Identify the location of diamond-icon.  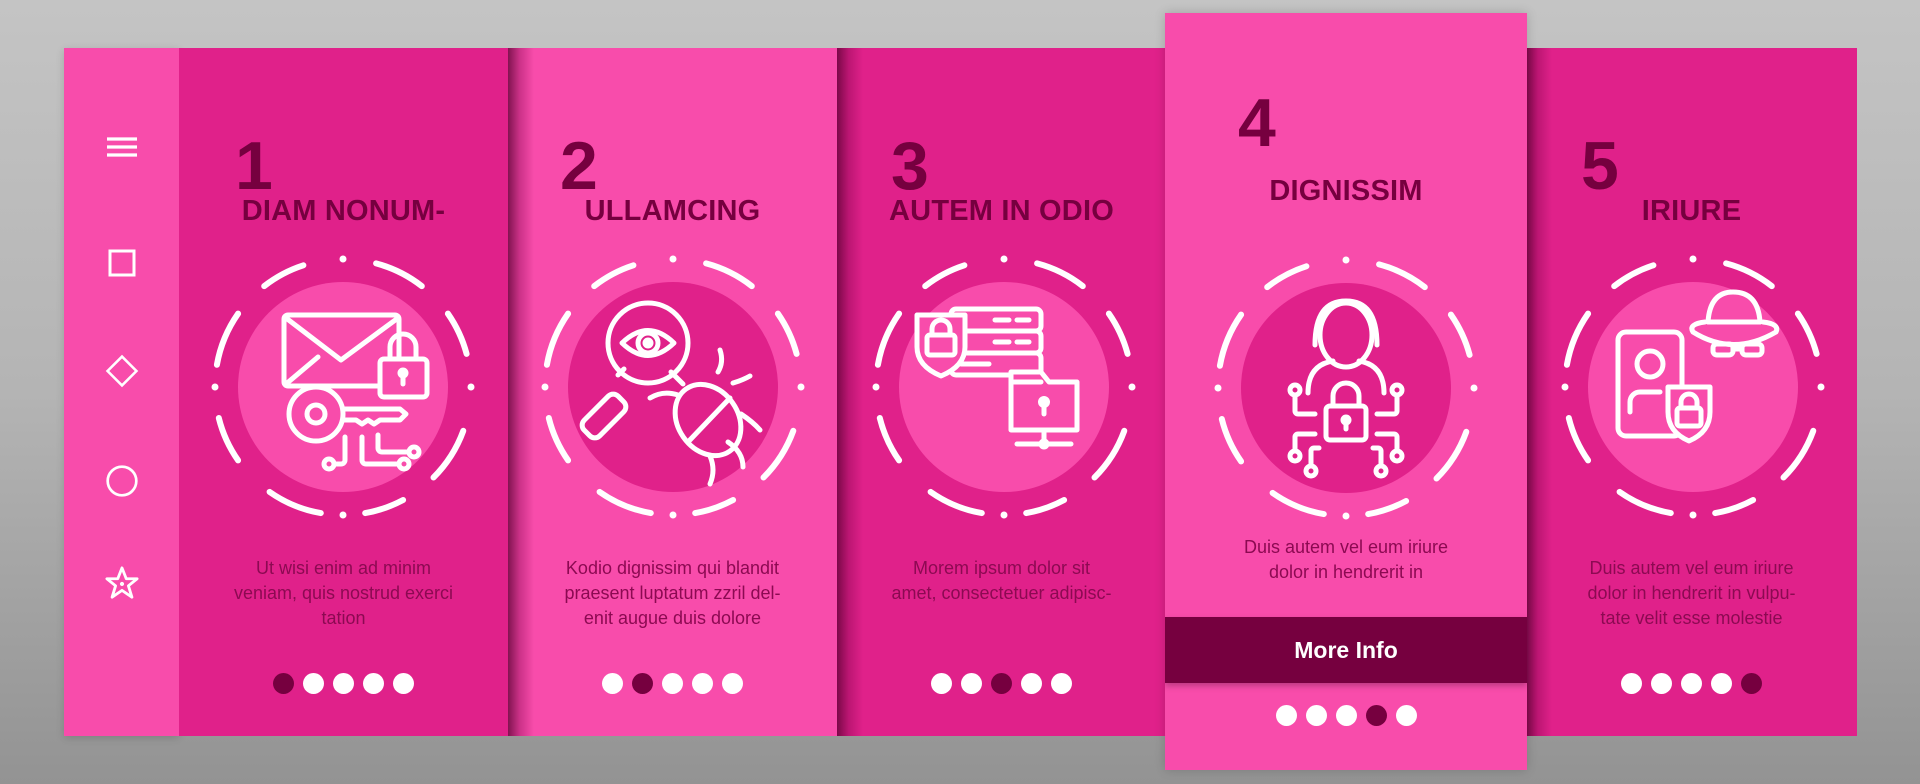
(122, 371).